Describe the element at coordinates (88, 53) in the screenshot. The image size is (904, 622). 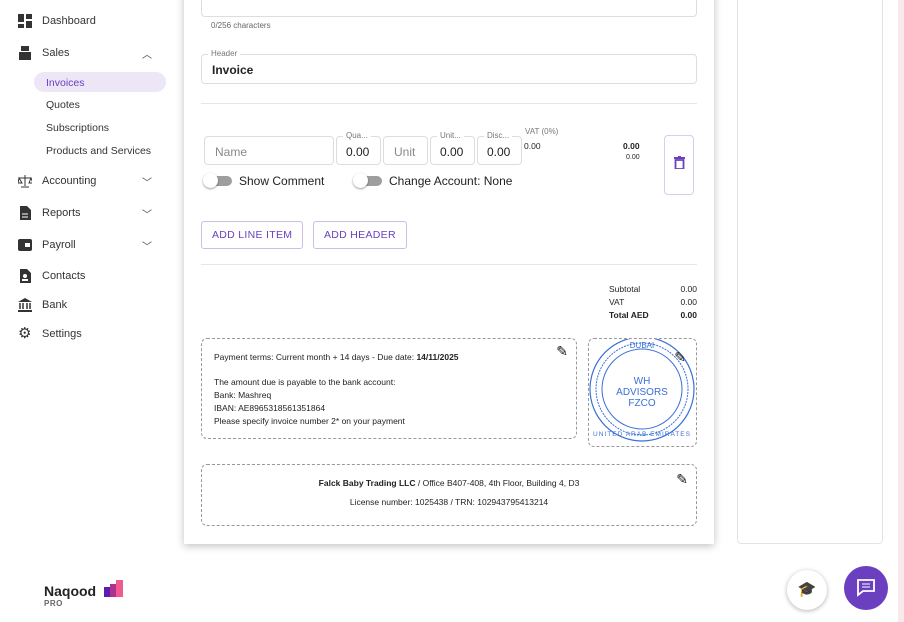
I see `sidebar-item-sales: Sales ︿` at that location.